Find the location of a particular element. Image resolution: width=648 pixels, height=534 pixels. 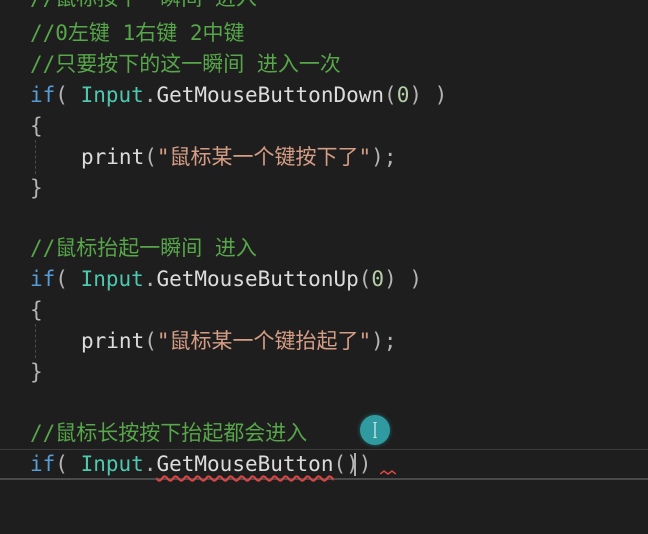

punctuation: ()) is located at coordinates (352, 464).